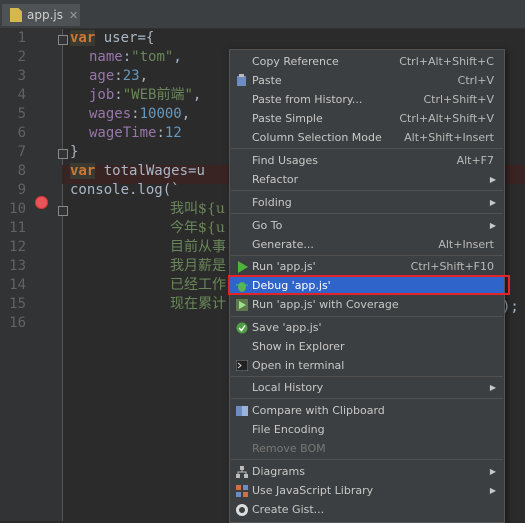 This screenshot has width=525, height=523. Describe the element at coordinates (367, 387) in the screenshot. I see `menu-item-local-history: Local History ▶` at that location.